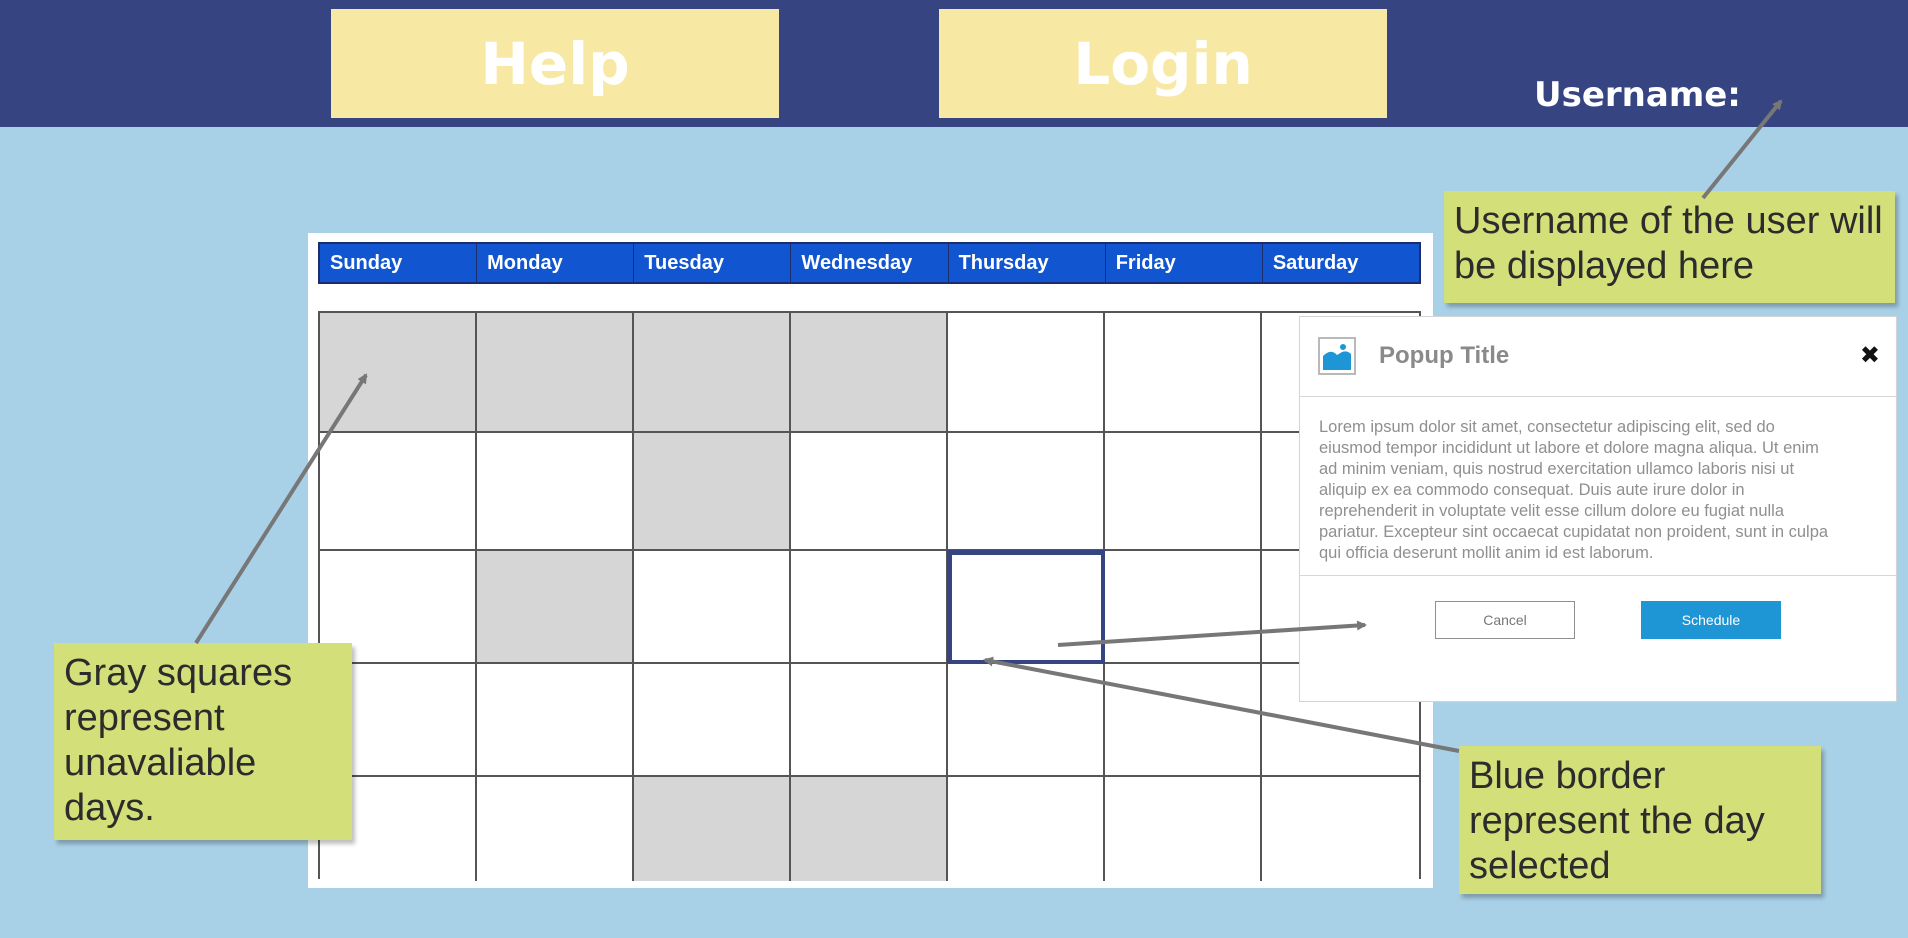  I want to click on day-header-friday: Friday, so click(1184, 263).